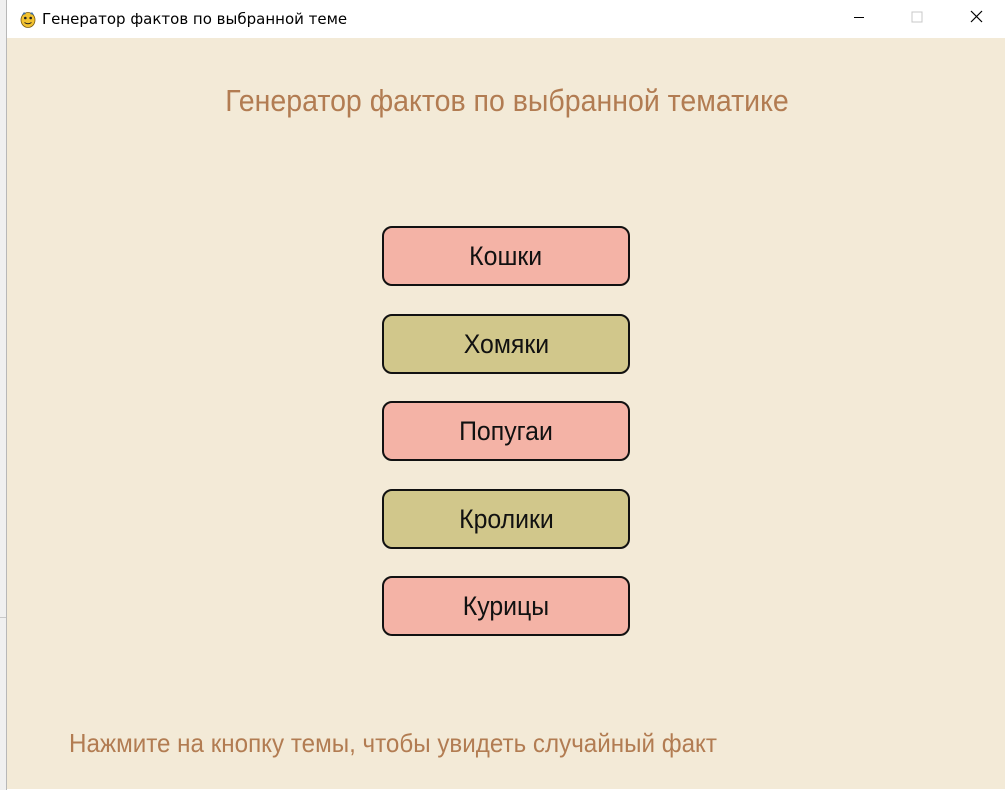 This screenshot has height=790, width=1005. I want to click on topic-button-hamsters: Хомяки, so click(506, 344).